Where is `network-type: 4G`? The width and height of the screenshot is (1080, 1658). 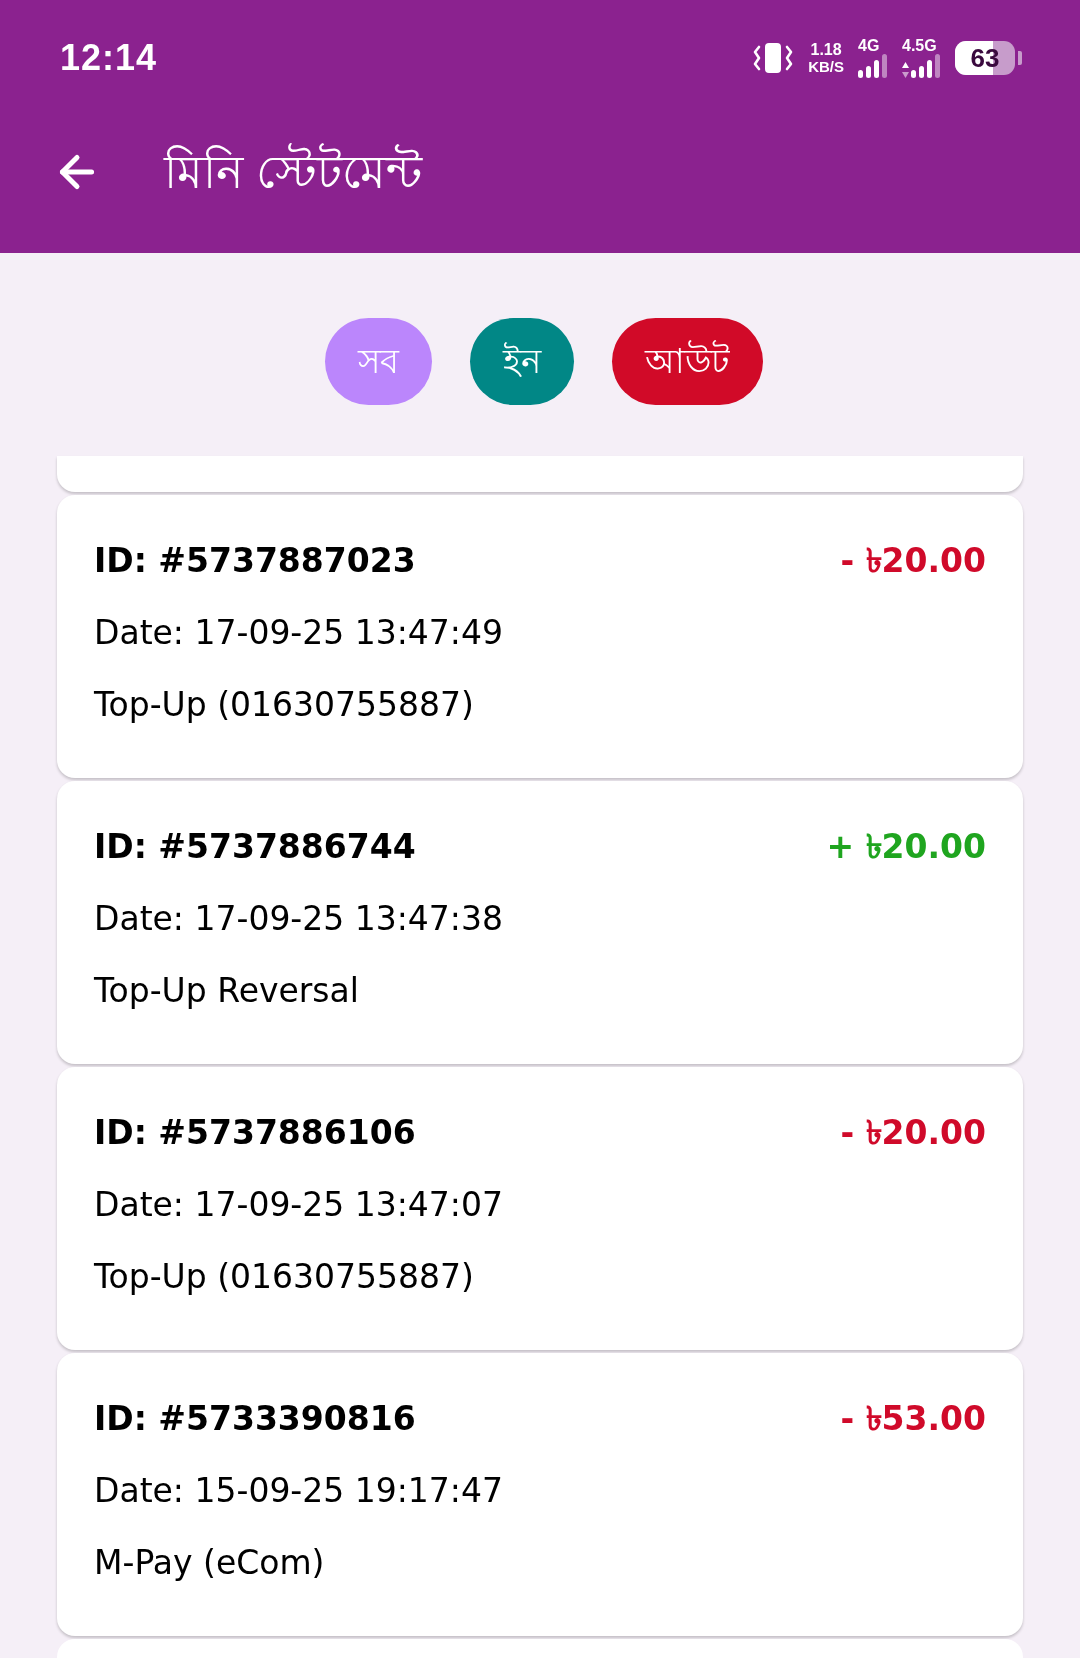
network-type: 4G is located at coordinates (869, 46).